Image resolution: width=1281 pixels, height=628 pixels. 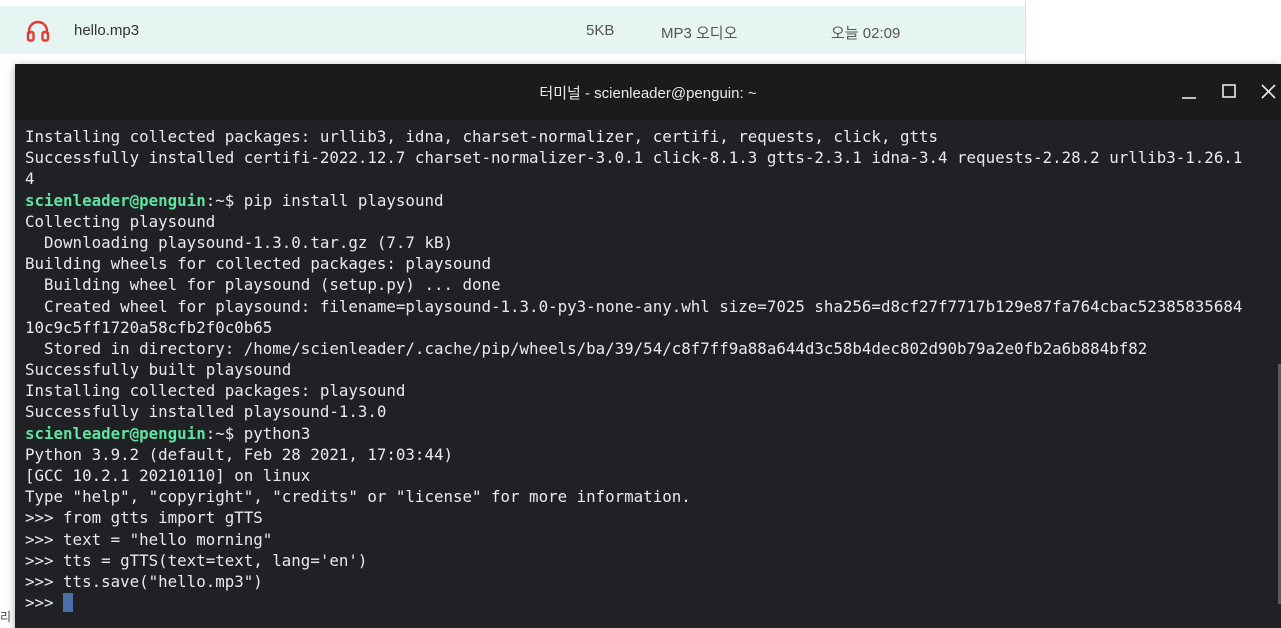 What do you see at coordinates (30, 179) in the screenshot?
I see `terminal-output-line: 4` at bounding box center [30, 179].